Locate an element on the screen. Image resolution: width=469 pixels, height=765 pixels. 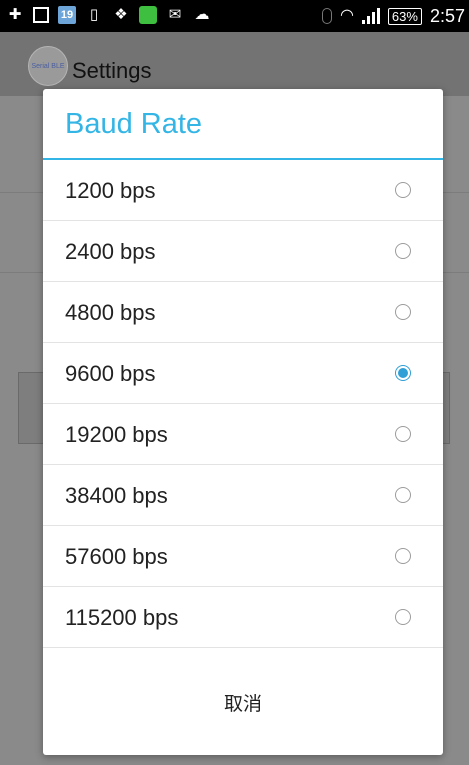
option-115200: 115200 bps is located at coordinates (243, 617).